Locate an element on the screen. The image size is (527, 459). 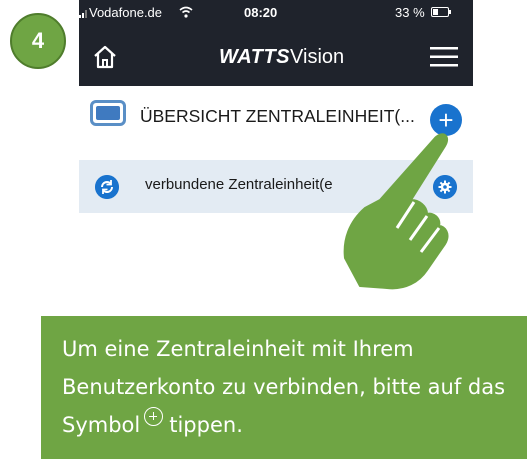
refresh-icon is located at coordinates (107, 187).